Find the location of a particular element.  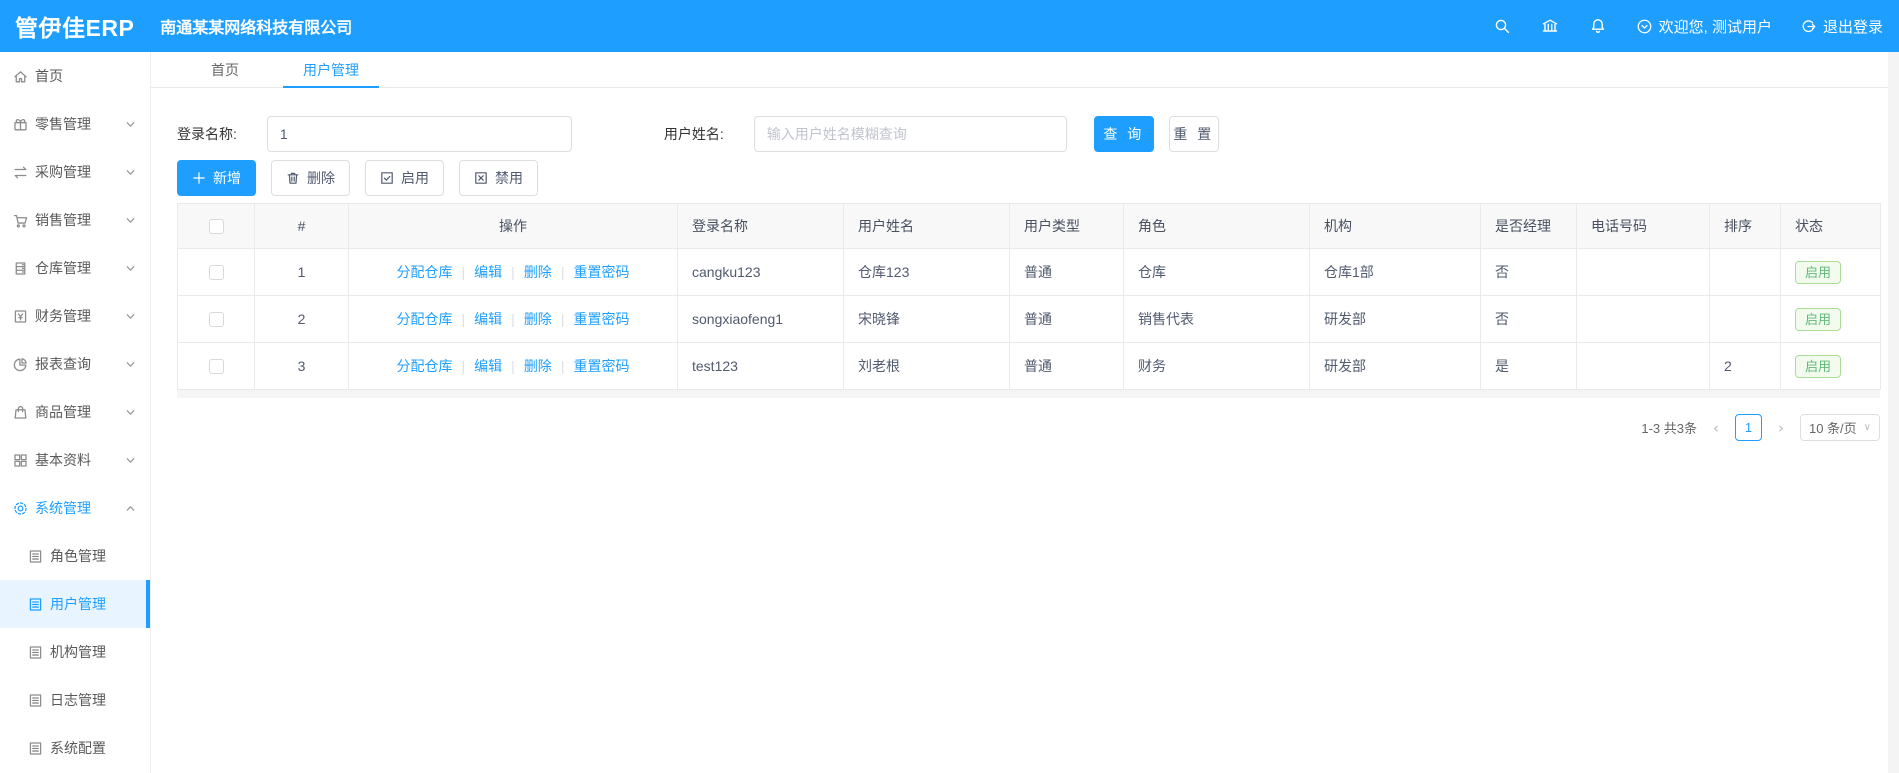

add-button: 新增 is located at coordinates (216, 178).